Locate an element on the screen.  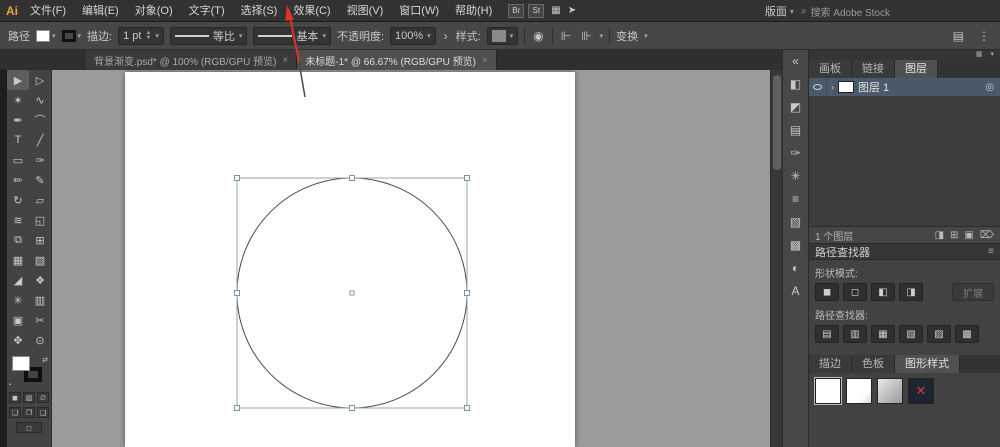
tab-layers: 图层 is located at coordinates (916, 69).